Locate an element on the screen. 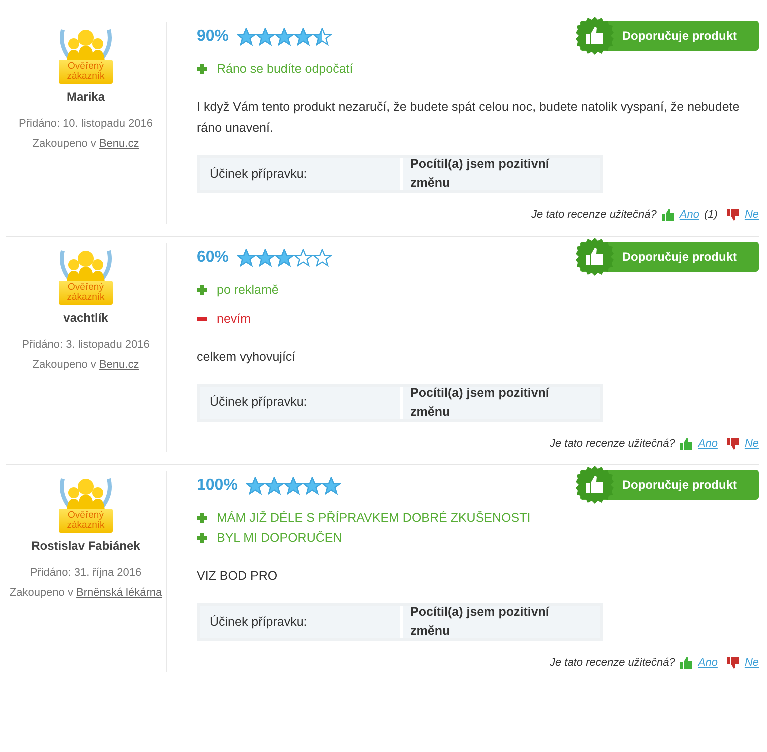 This screenshot has width=767, height=752. author-name: Rostislav Fabiánek is located at coordinates (86, 546).